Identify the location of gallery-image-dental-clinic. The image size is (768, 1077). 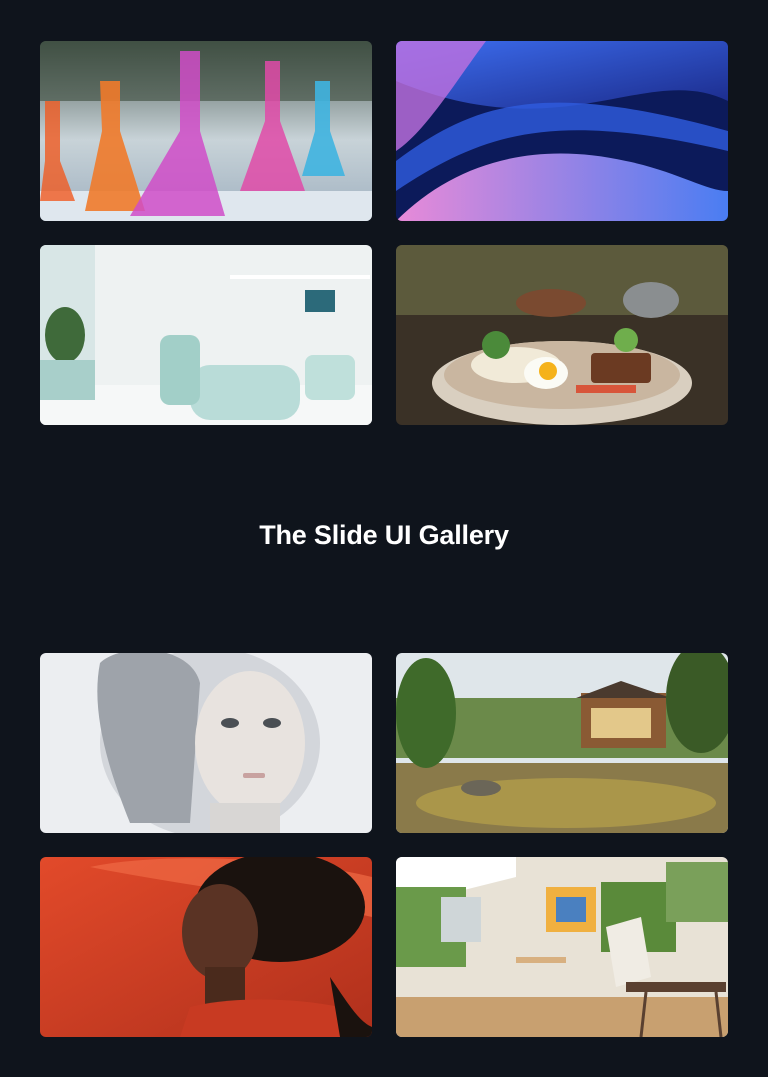
(206, 335).